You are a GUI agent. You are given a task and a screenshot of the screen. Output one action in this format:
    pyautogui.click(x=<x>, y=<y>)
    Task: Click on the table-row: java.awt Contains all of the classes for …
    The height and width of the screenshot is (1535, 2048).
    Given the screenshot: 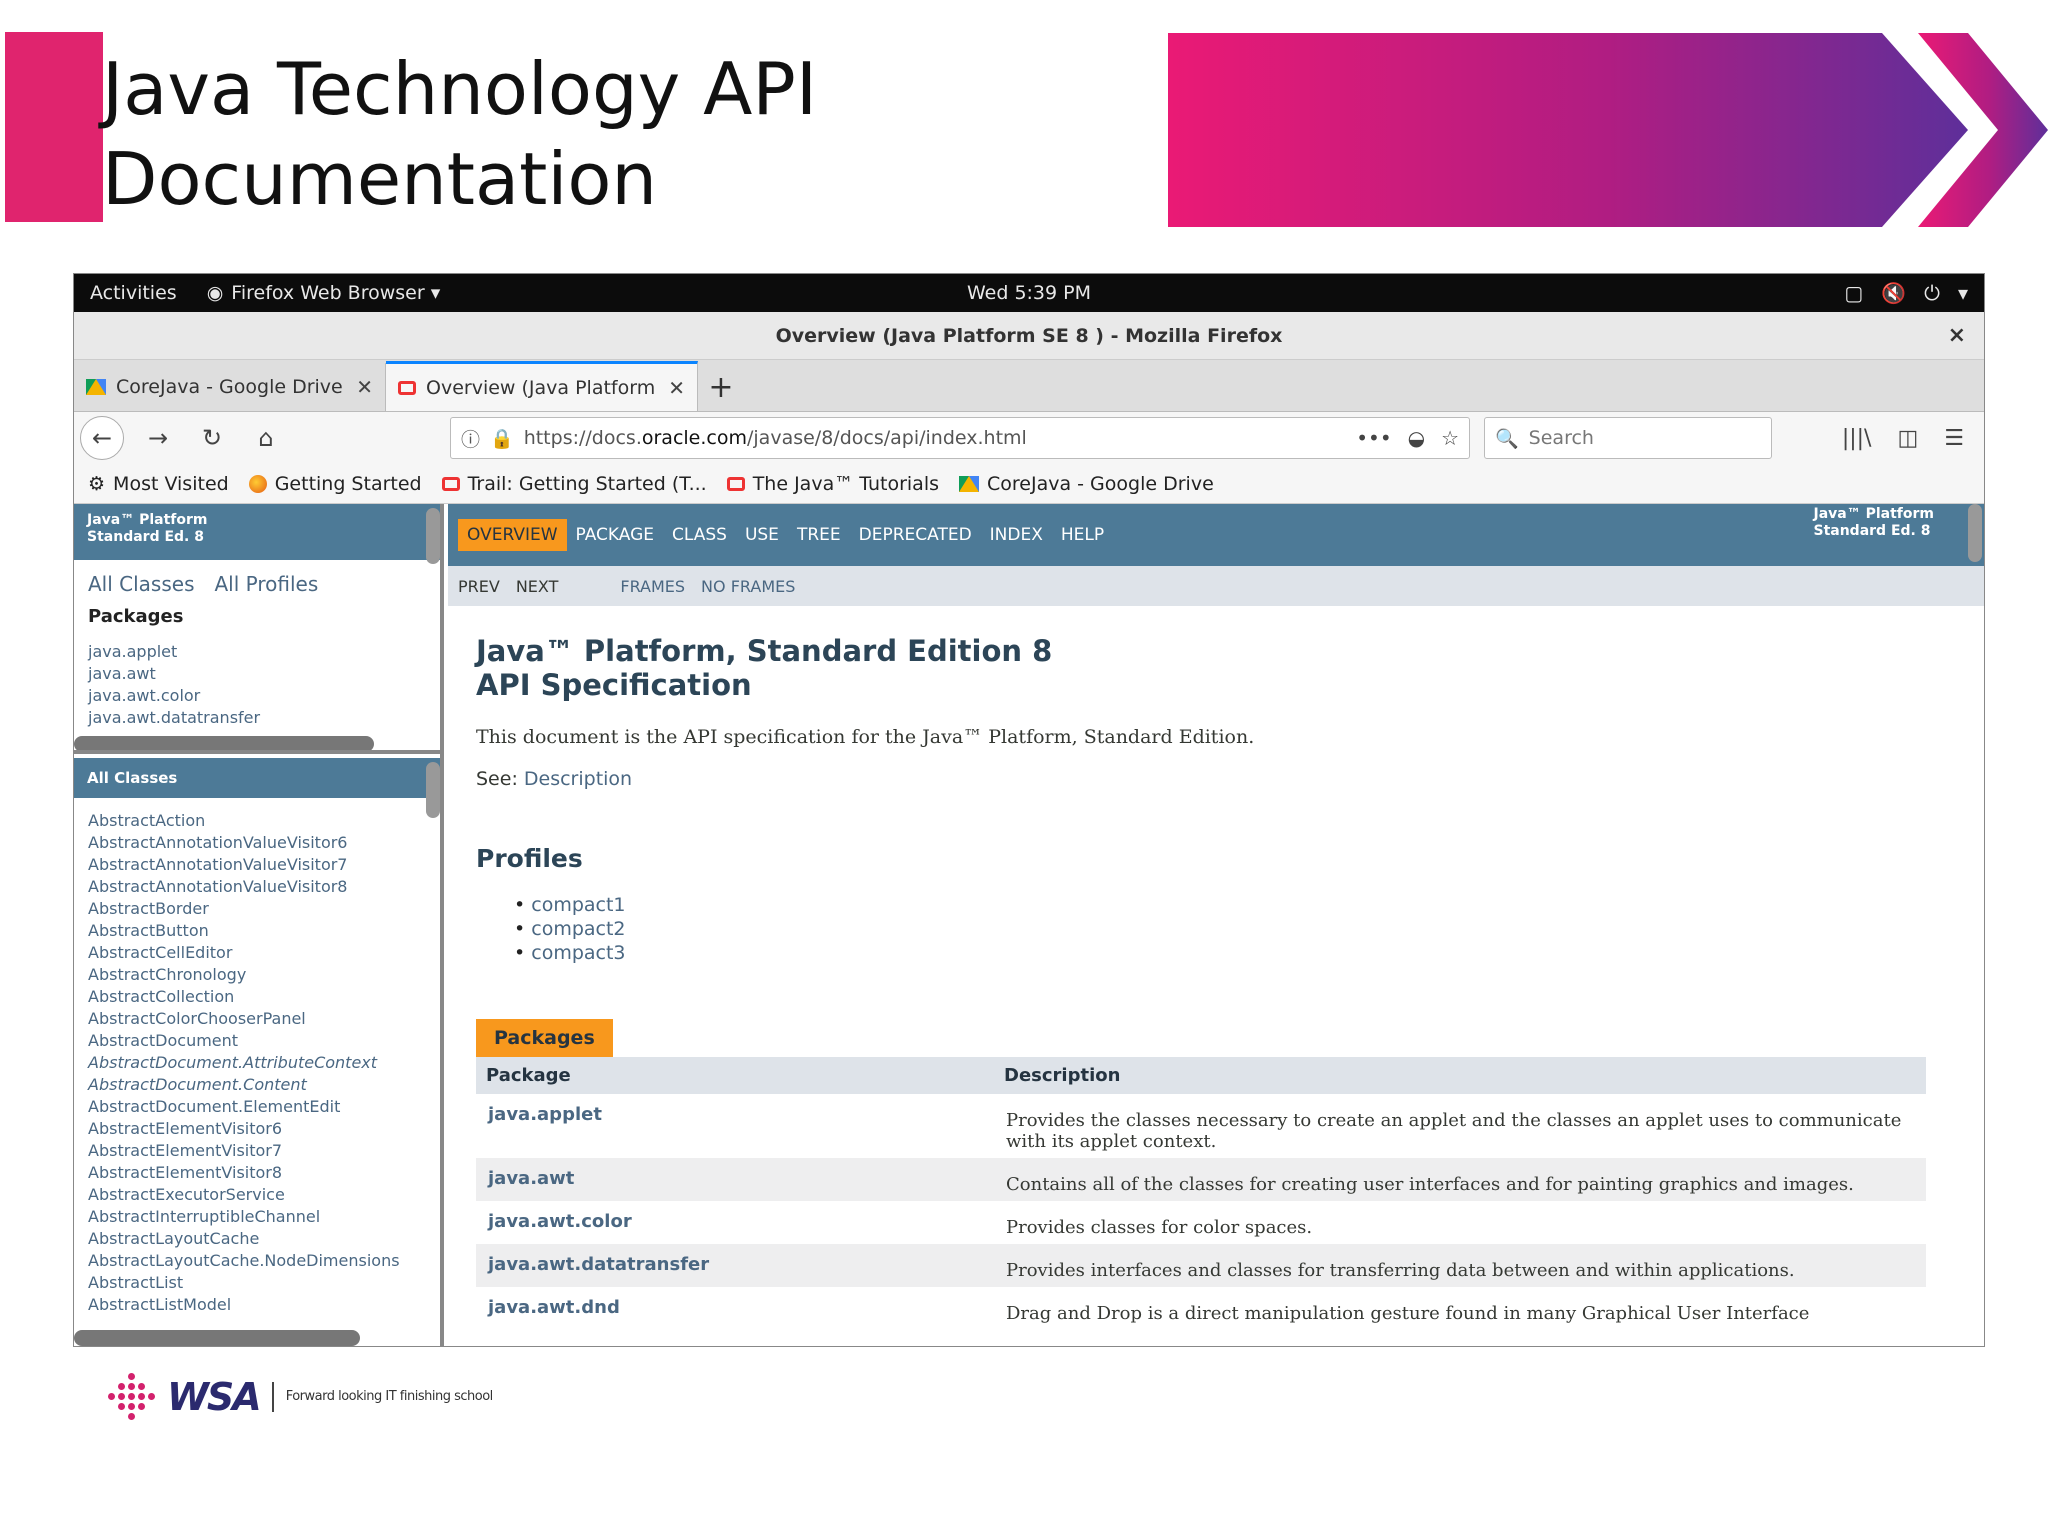 What is the action you would take?
    pyautogui.click(x=1201, y=1179)
    